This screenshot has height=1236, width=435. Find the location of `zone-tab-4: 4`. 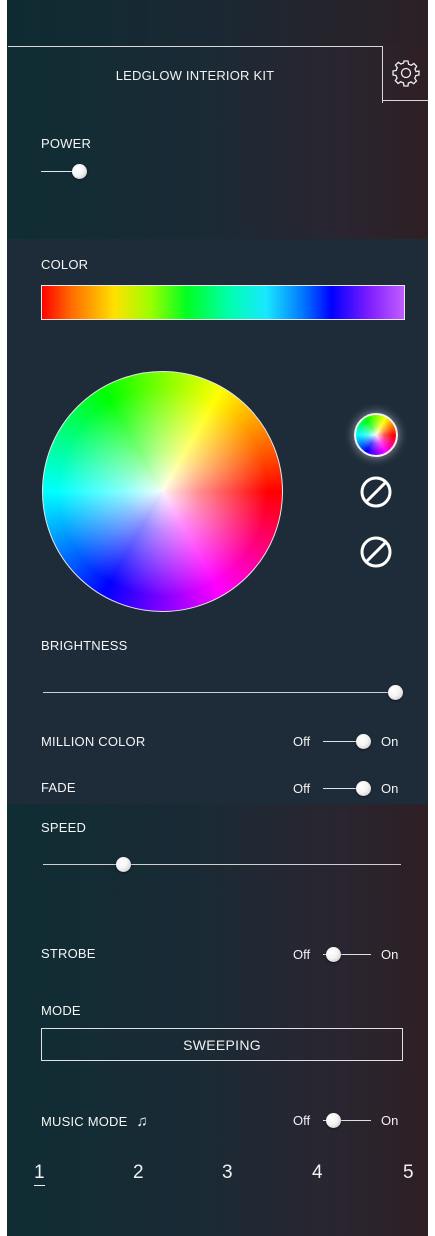

zone-tab-4: 4 is located at coordinates (317, 1173).